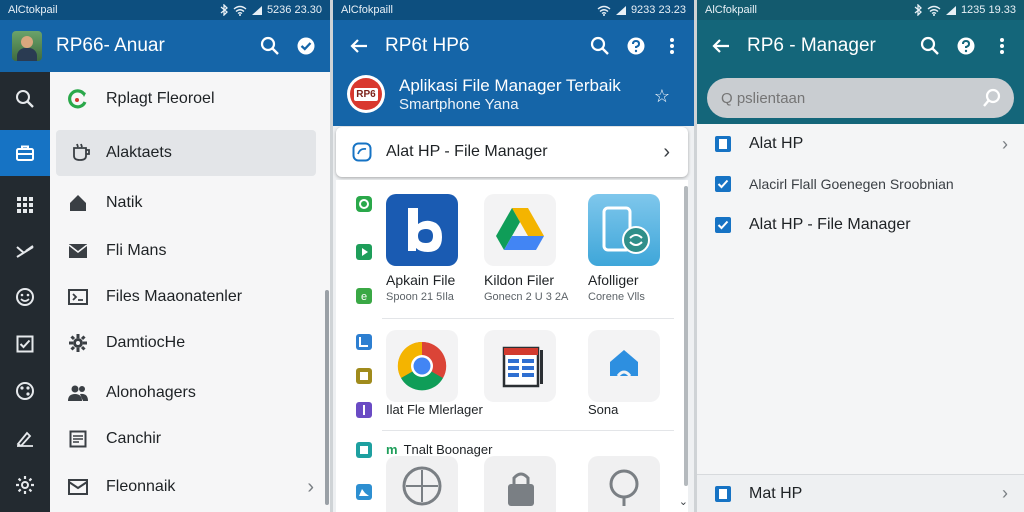 This screenshot has height=512, width=1024. I want to click on help-circle-icon, so click(966, 46).